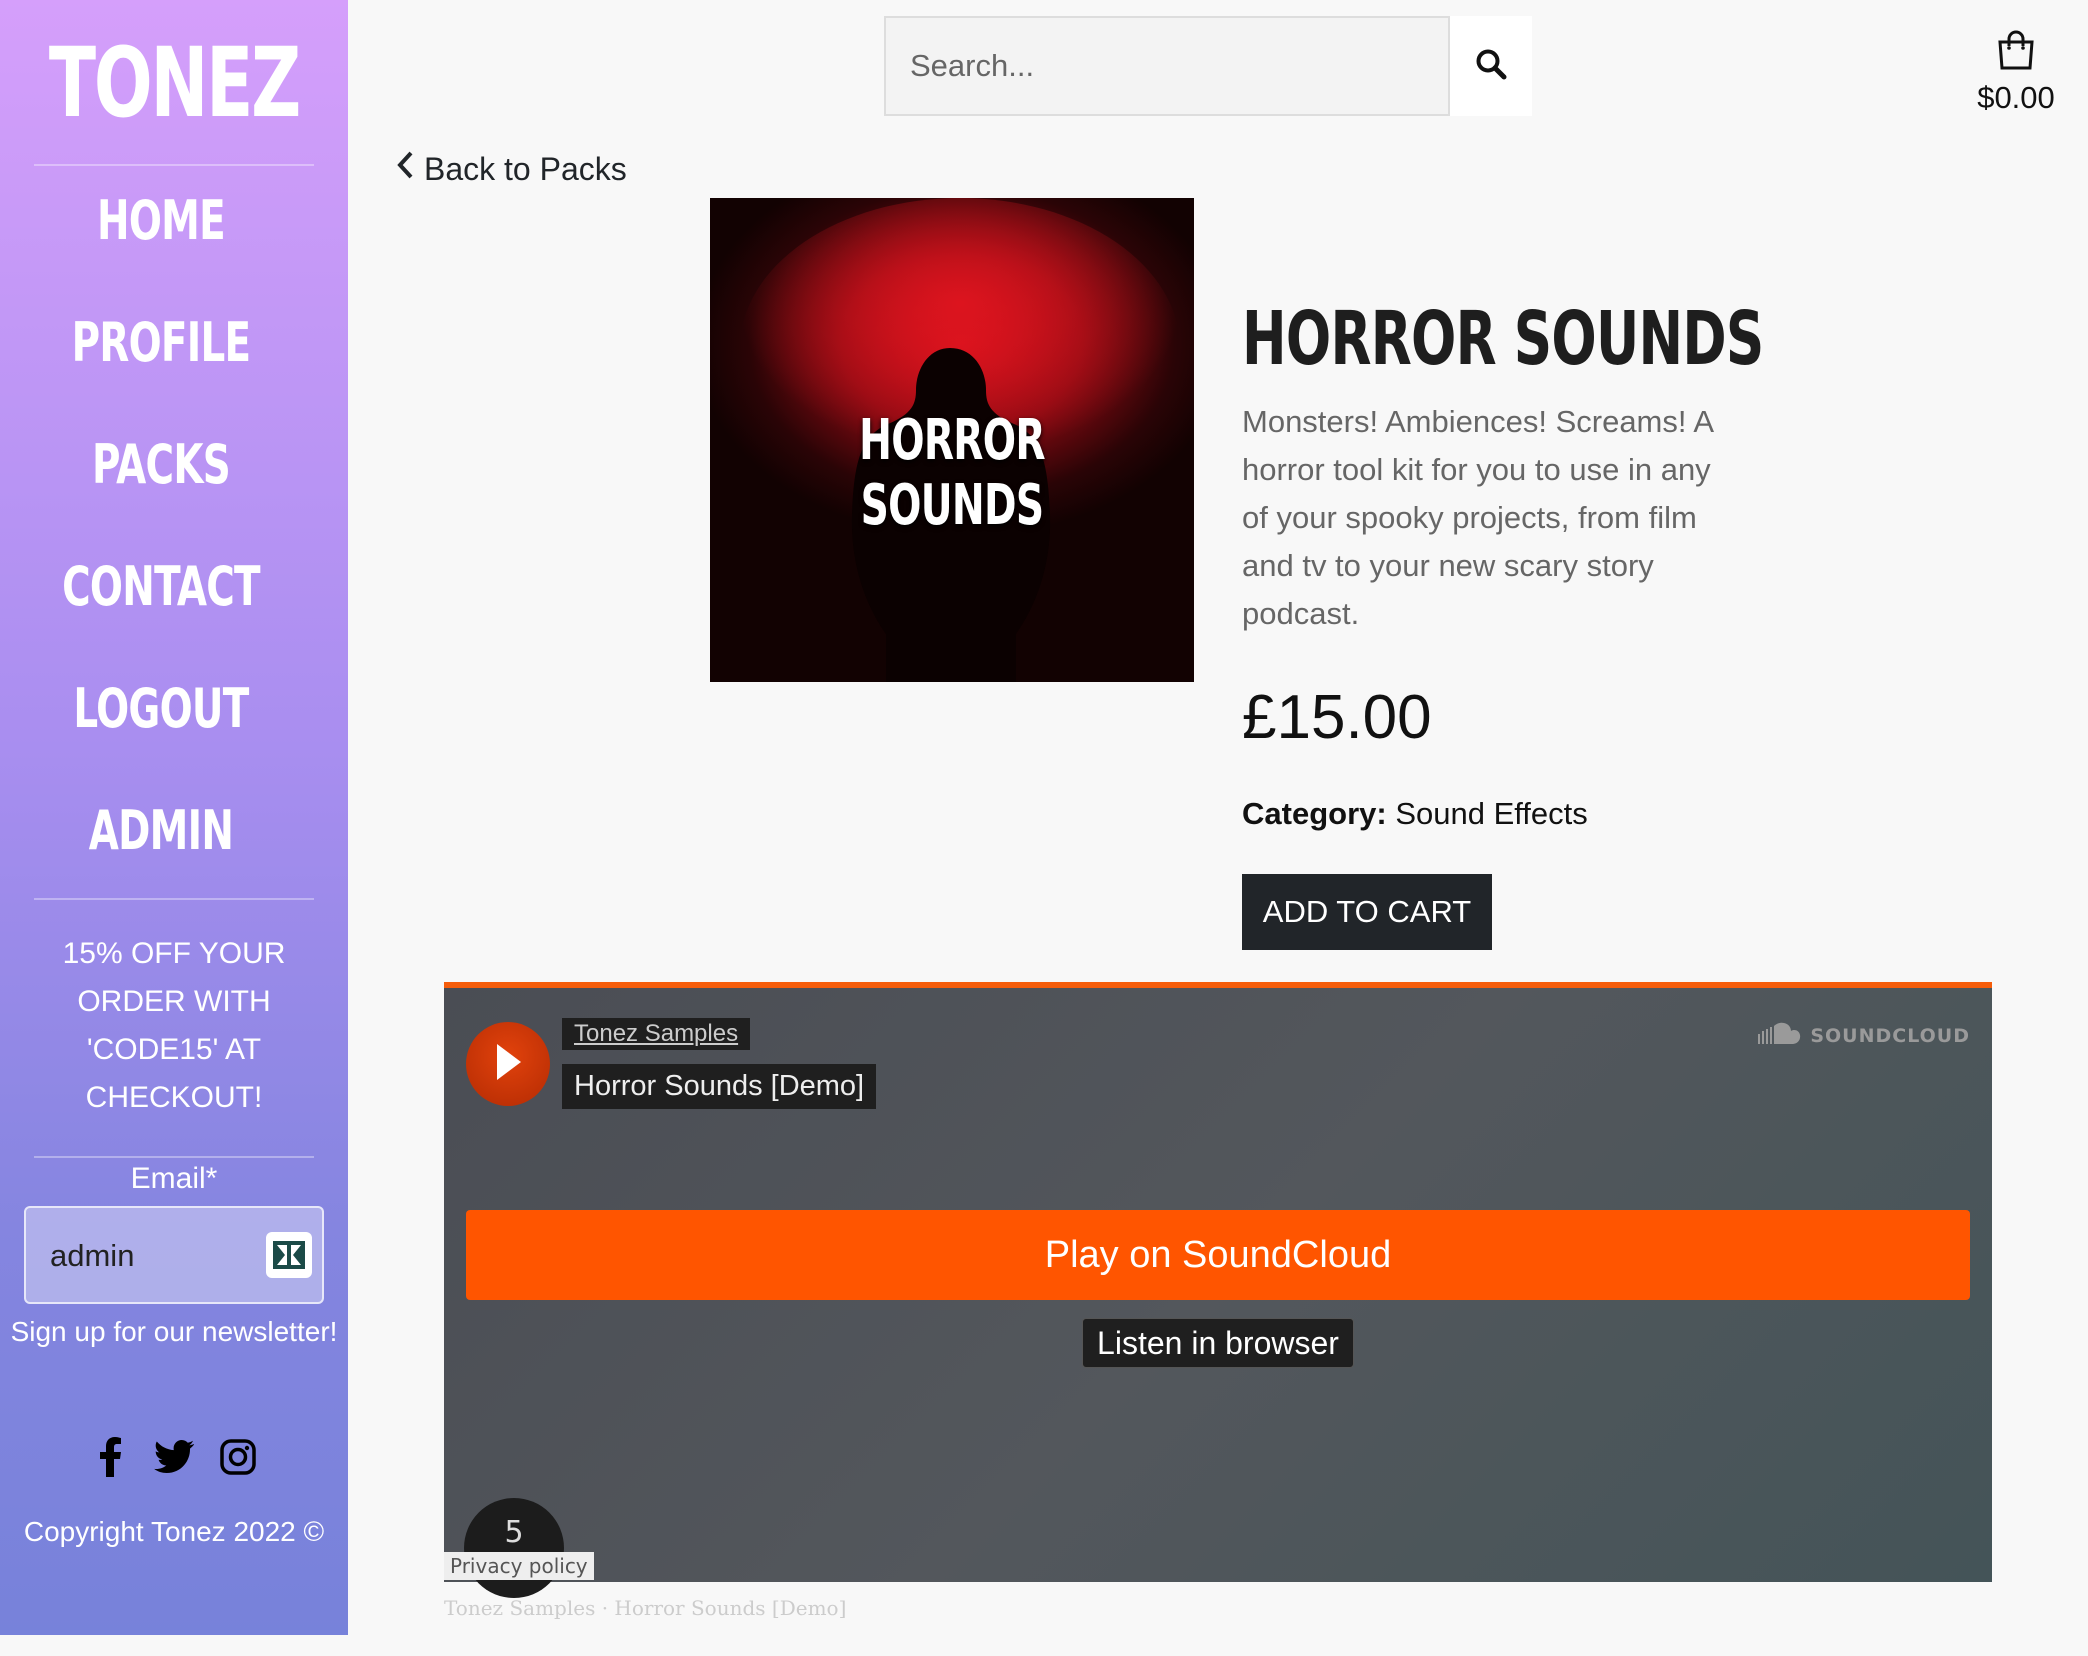  I want to click on artist-link: Tonez Samples, so click(656, 1034).